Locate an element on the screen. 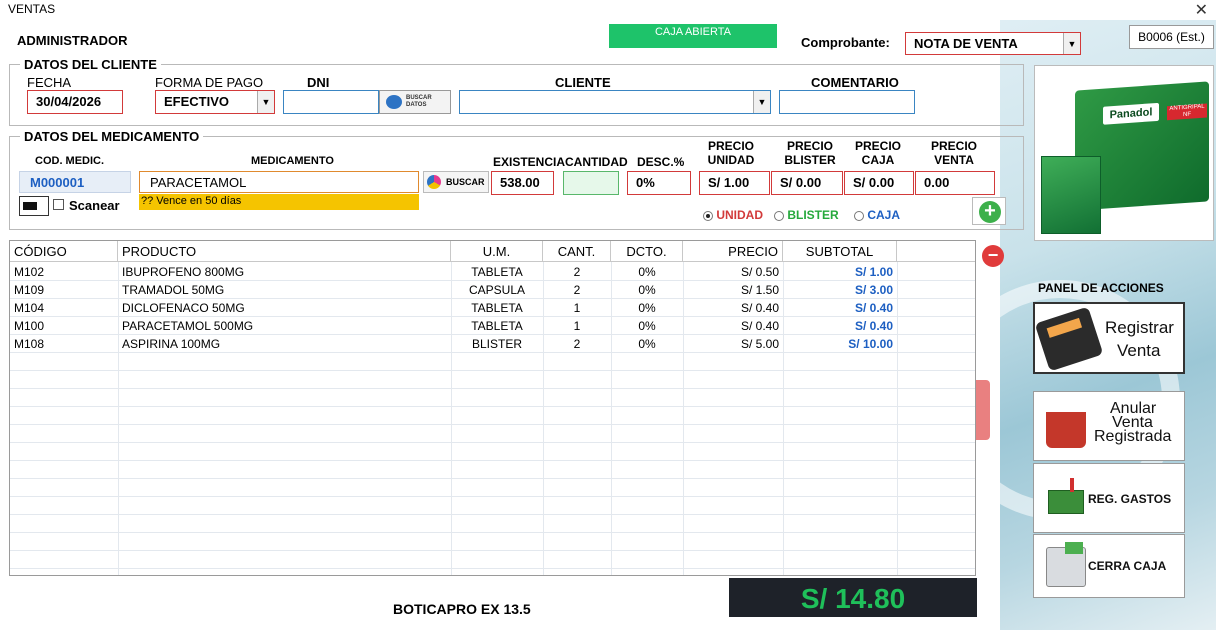 Image resolution: width=1216 pixels, height=630 pixels. col-dcto: DCTO. is located at coordinates (647, 251).